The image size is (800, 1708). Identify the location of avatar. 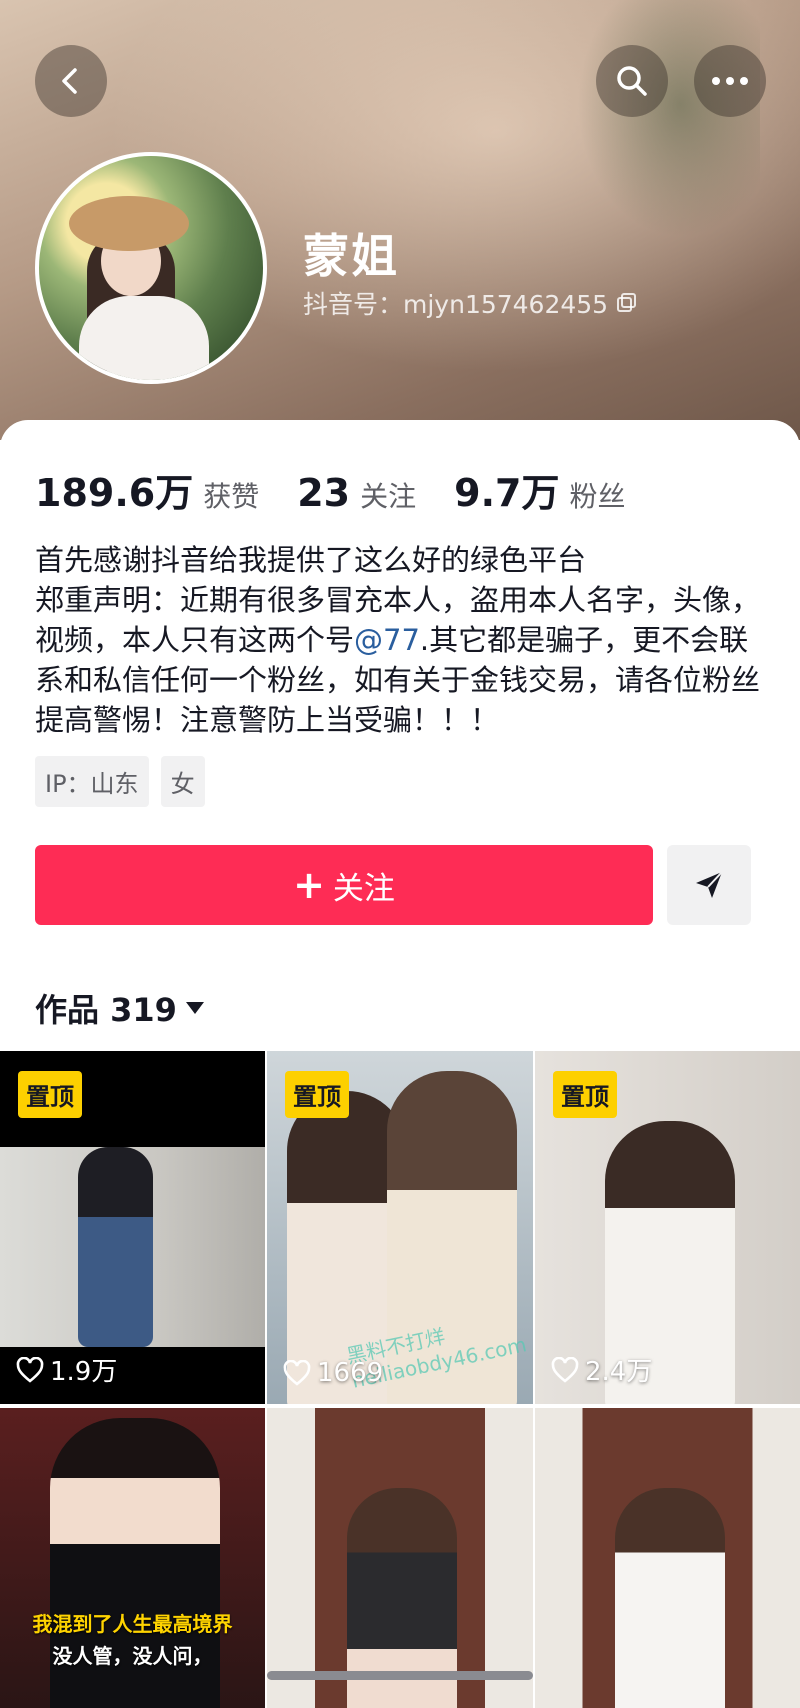
(151, 268).